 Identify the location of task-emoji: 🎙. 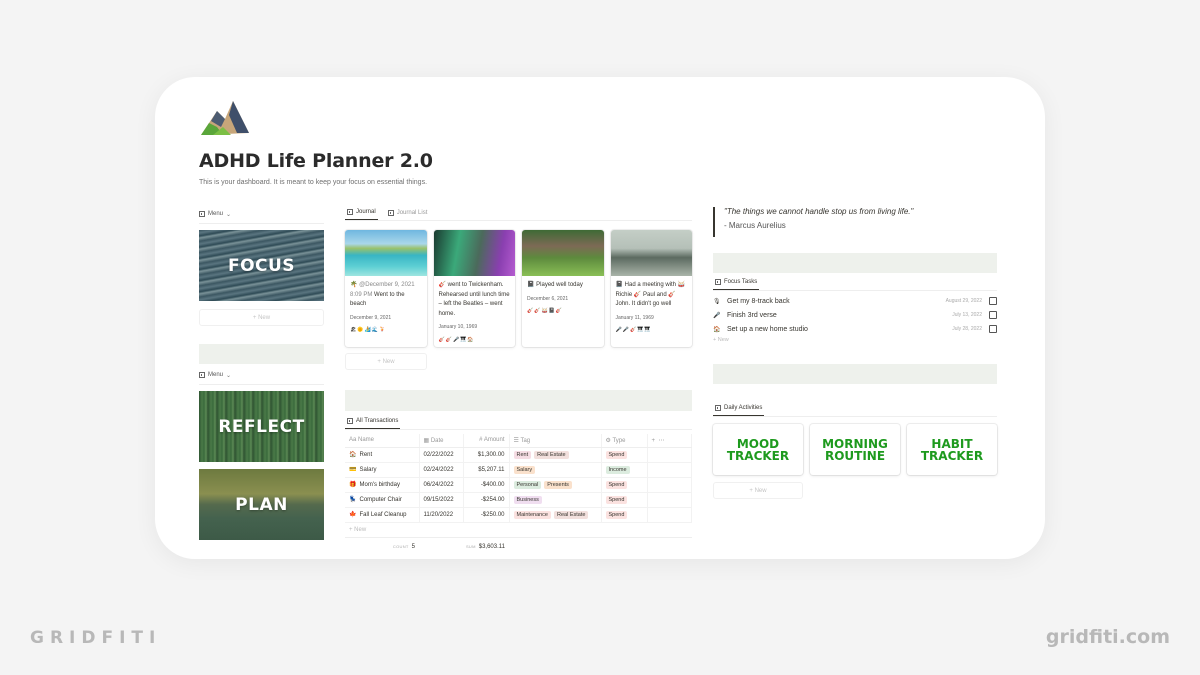
(717, 301).